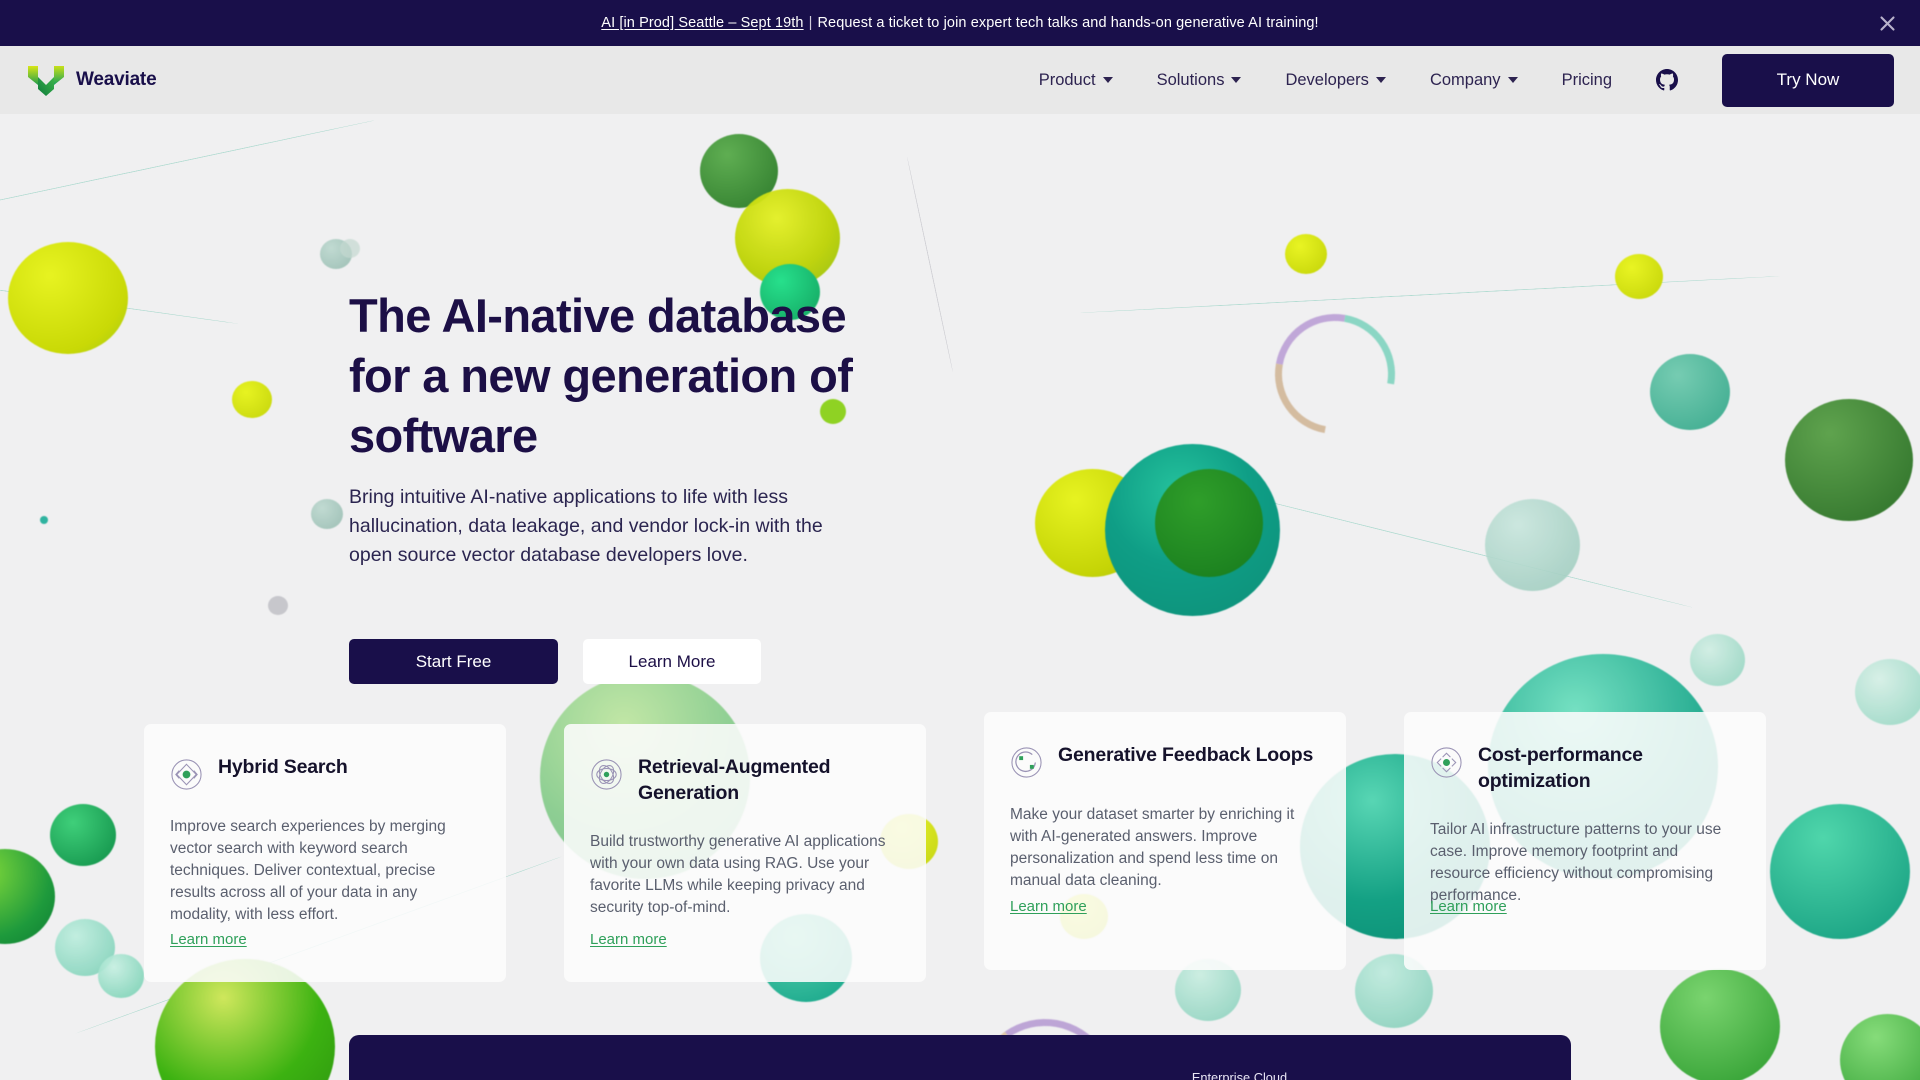 This screenshot has width=1920, height=1080. Describe the element at coordinates (453, 661) in the screenshot. I see `start-free-button: Start Free` at that location.